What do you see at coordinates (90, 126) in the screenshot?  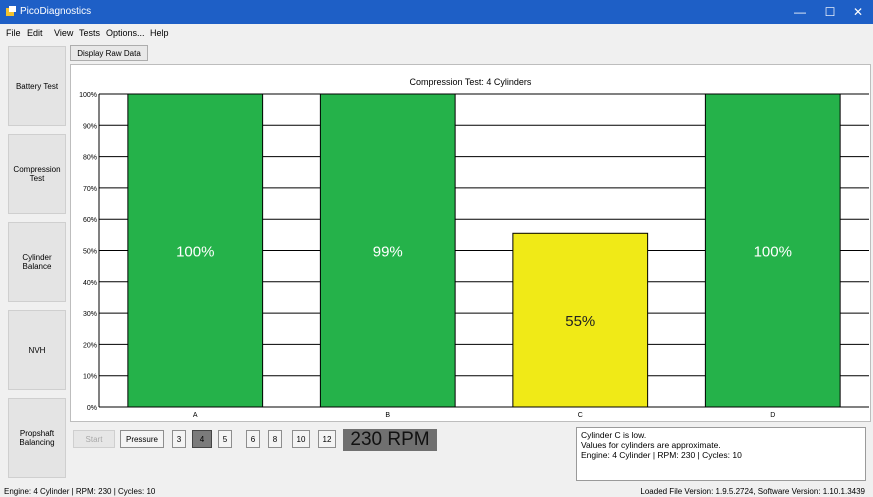 I see `y-tick-label: 90%` at bounding box center [90, 126].